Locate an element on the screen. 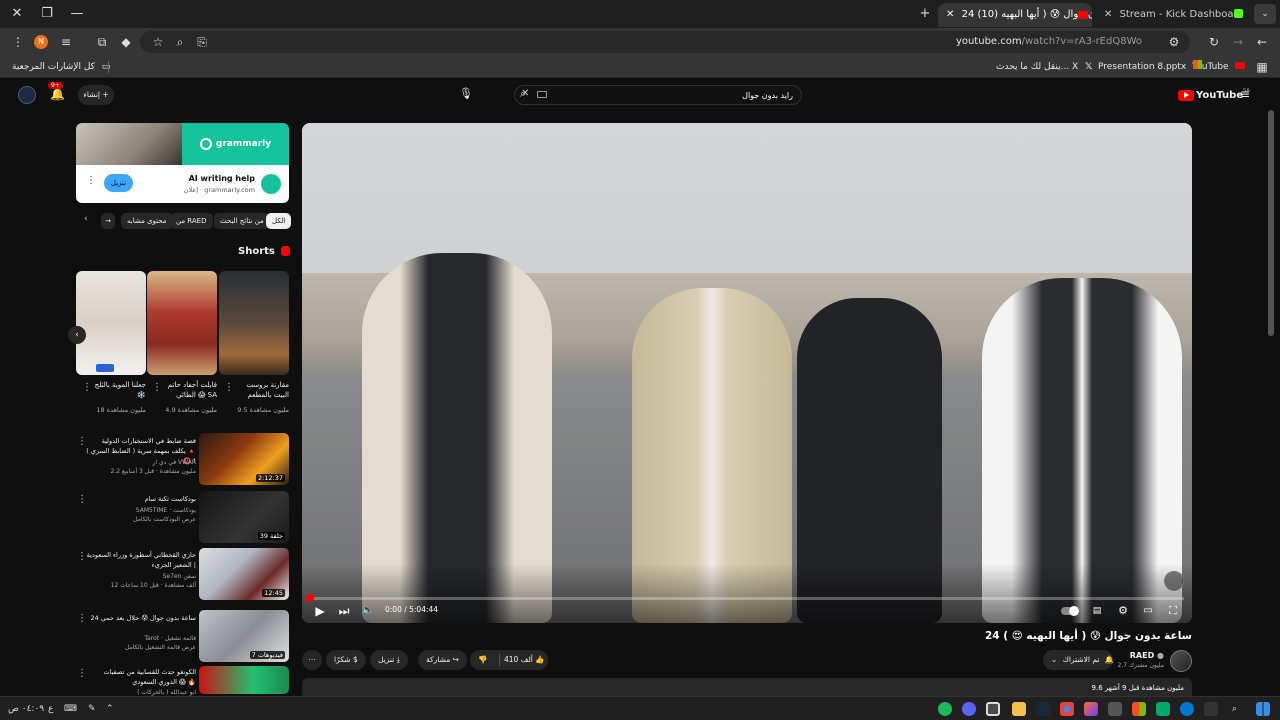  url-text: youtube.com/watch?v=rA3-rEdQ8Wo is located at coordinates (1049, 42).